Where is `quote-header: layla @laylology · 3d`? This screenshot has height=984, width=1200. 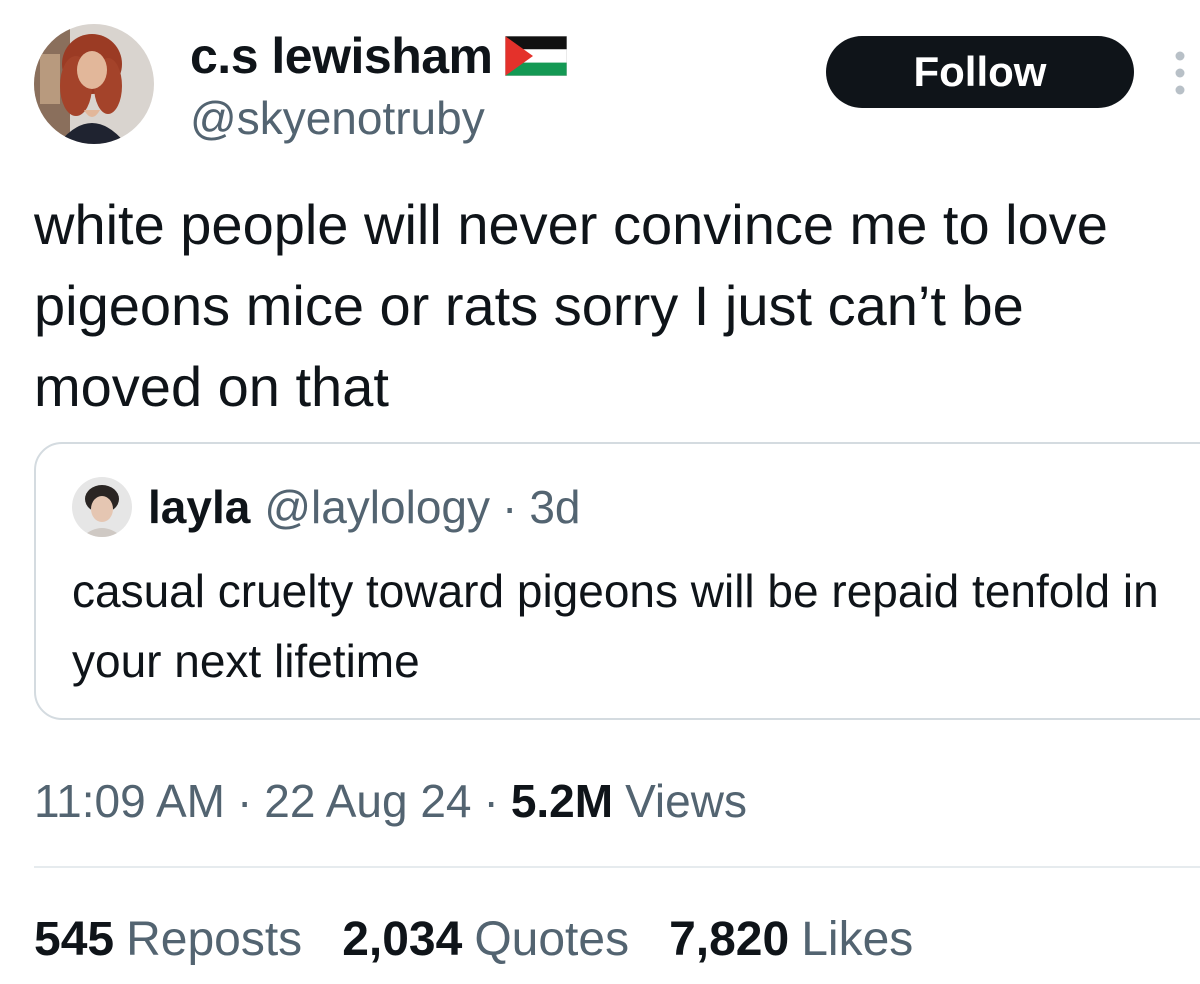
quote-header: layla @laylology · 3d is located at coordinates (364, 507).